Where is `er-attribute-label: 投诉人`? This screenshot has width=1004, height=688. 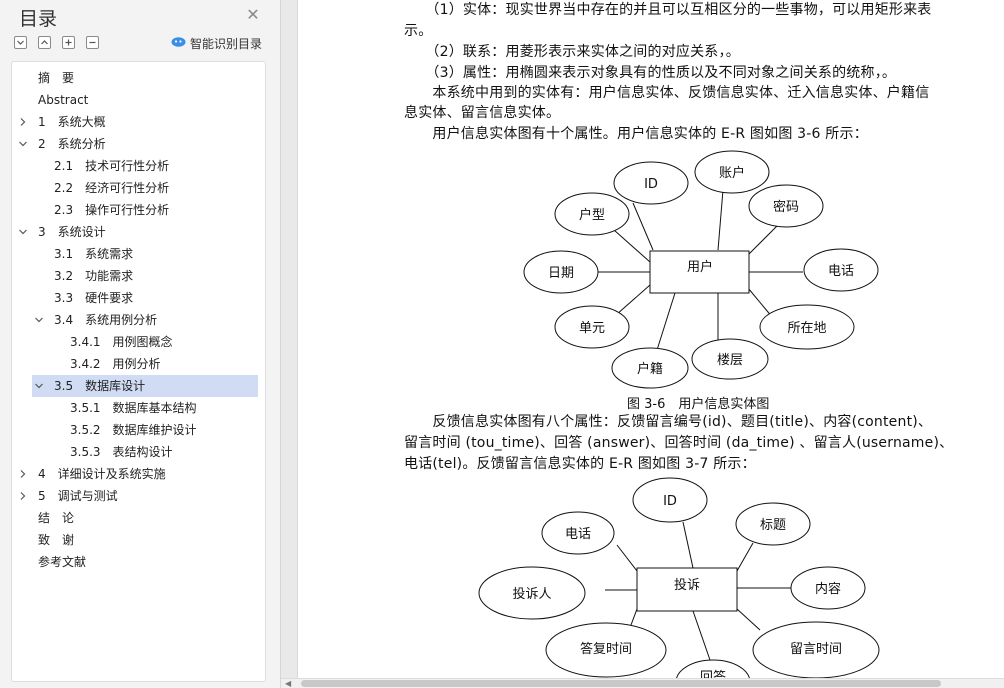 er-attribute-label: 投诉人 is located at coordinates (531, 594).